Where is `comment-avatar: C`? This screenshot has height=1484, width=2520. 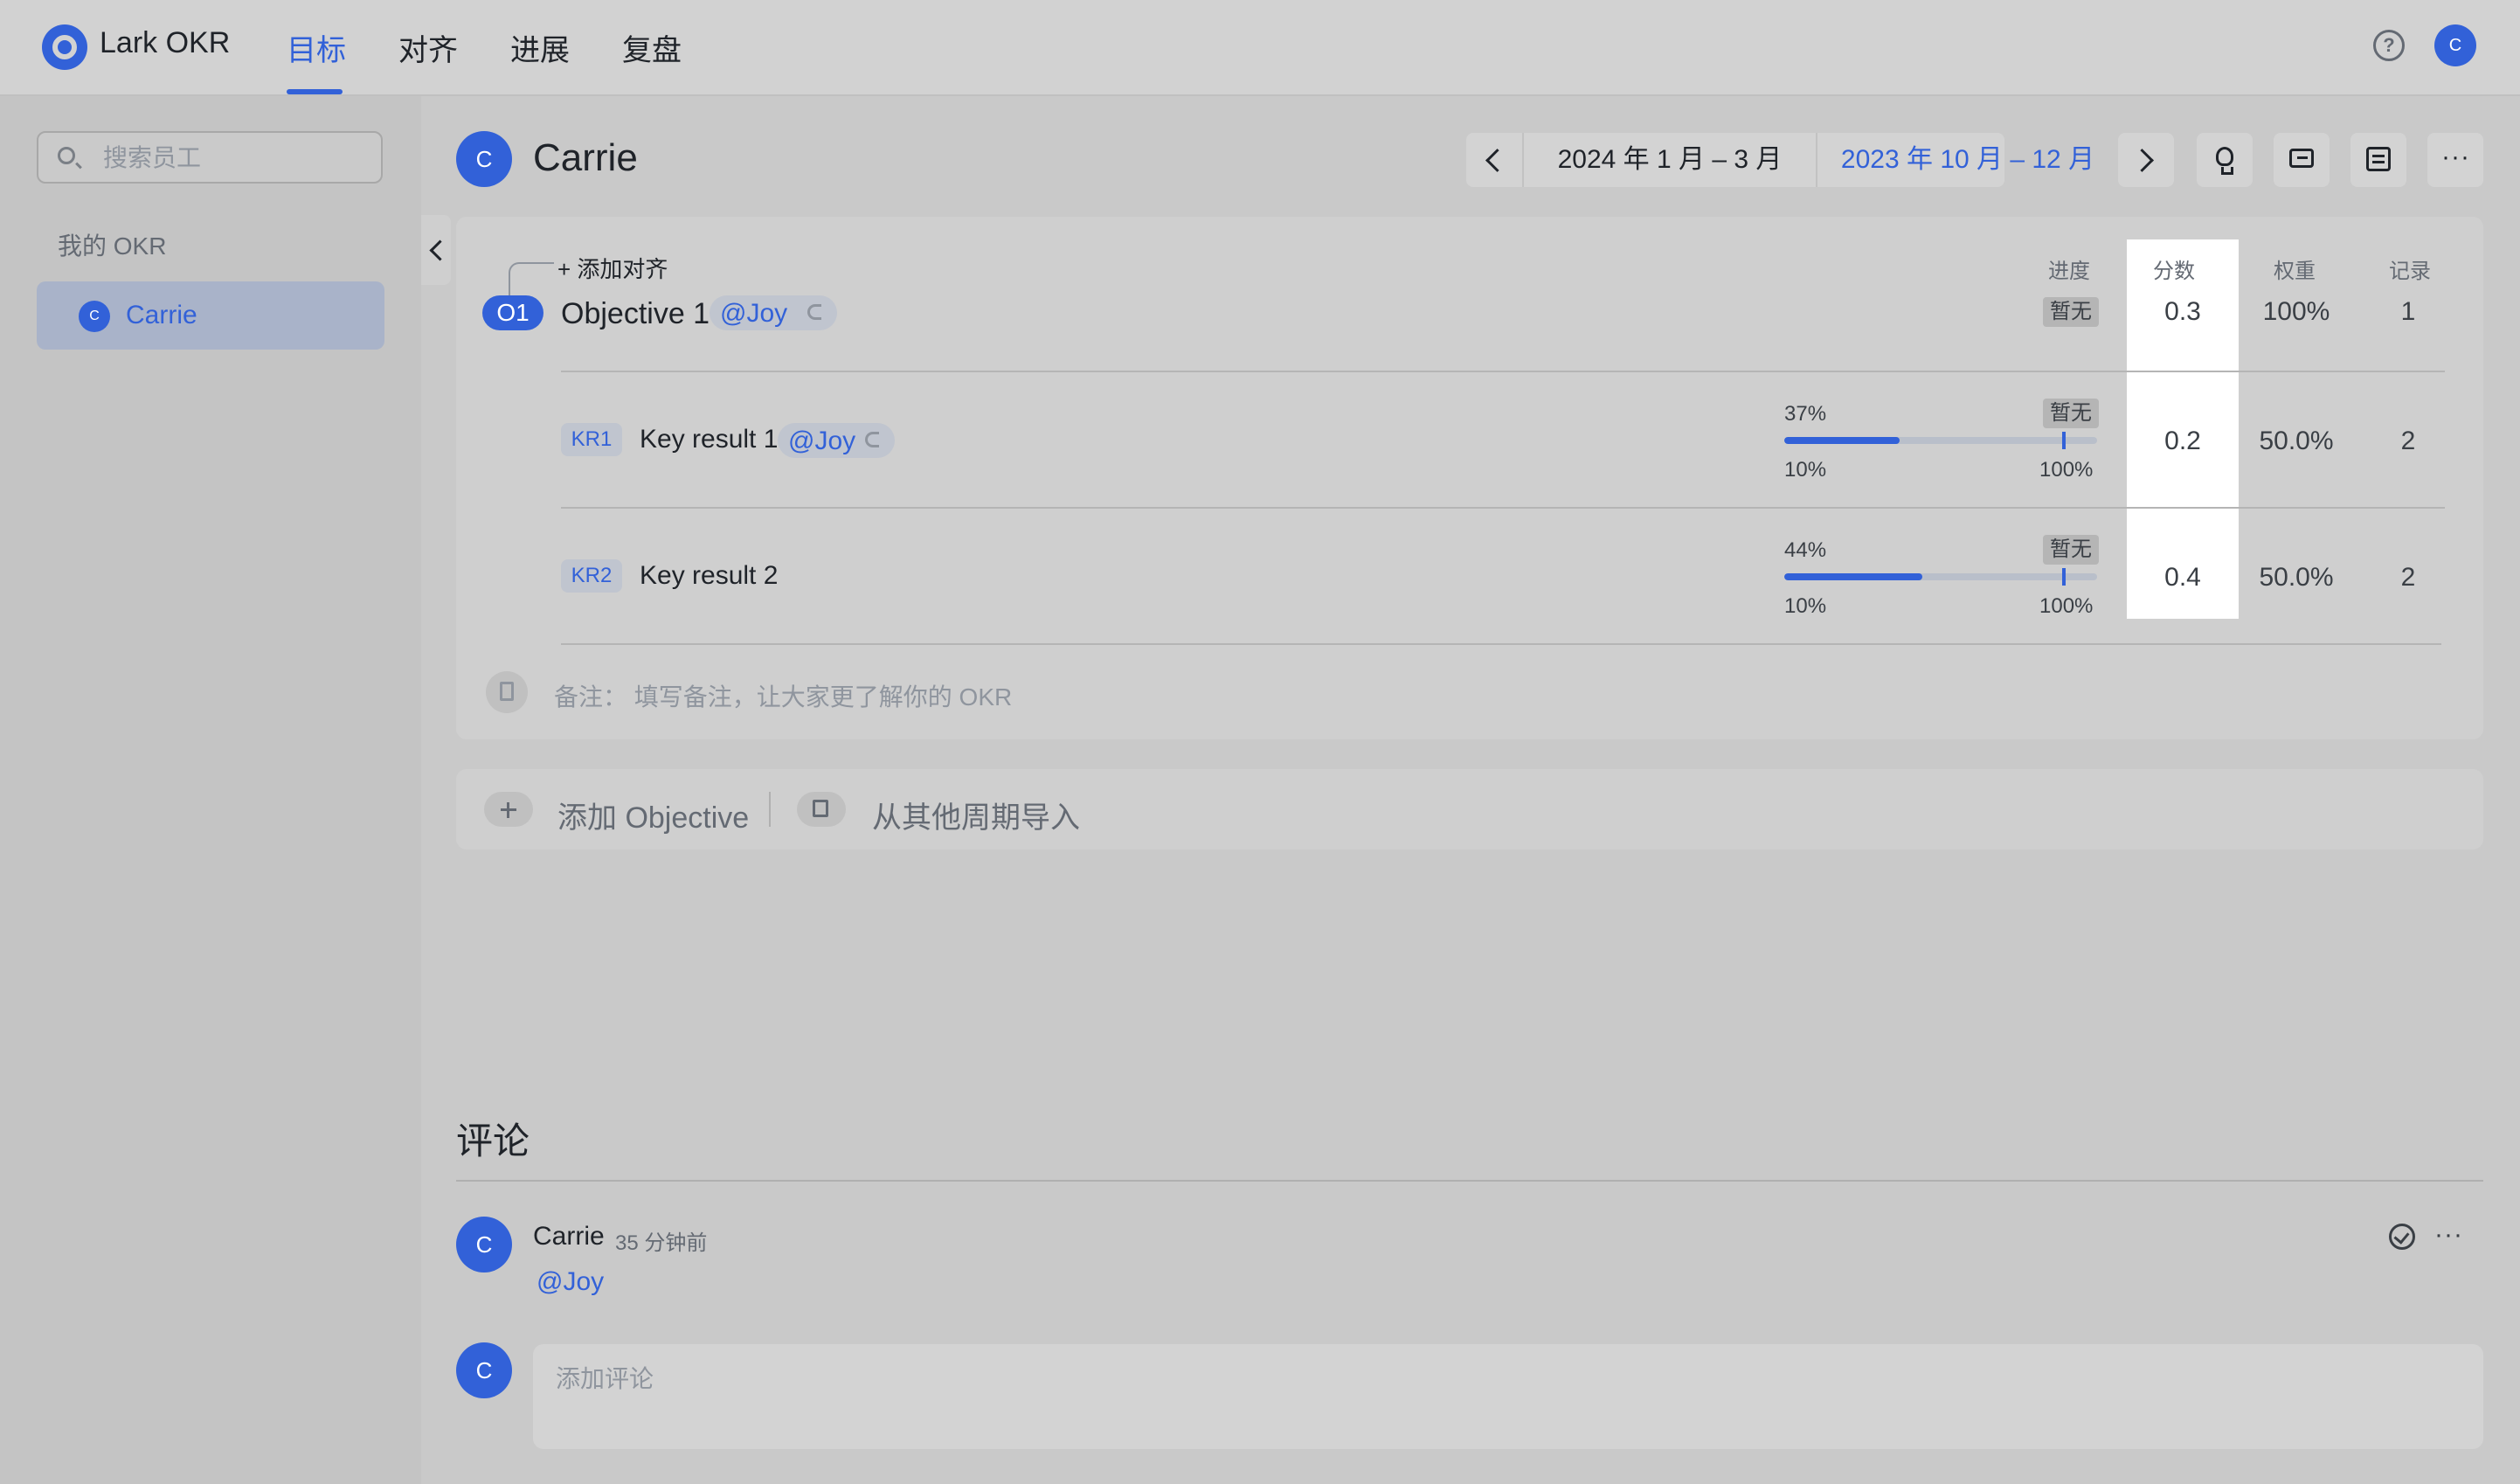
comment-avatar: C is located at coordinates (484, 1244).